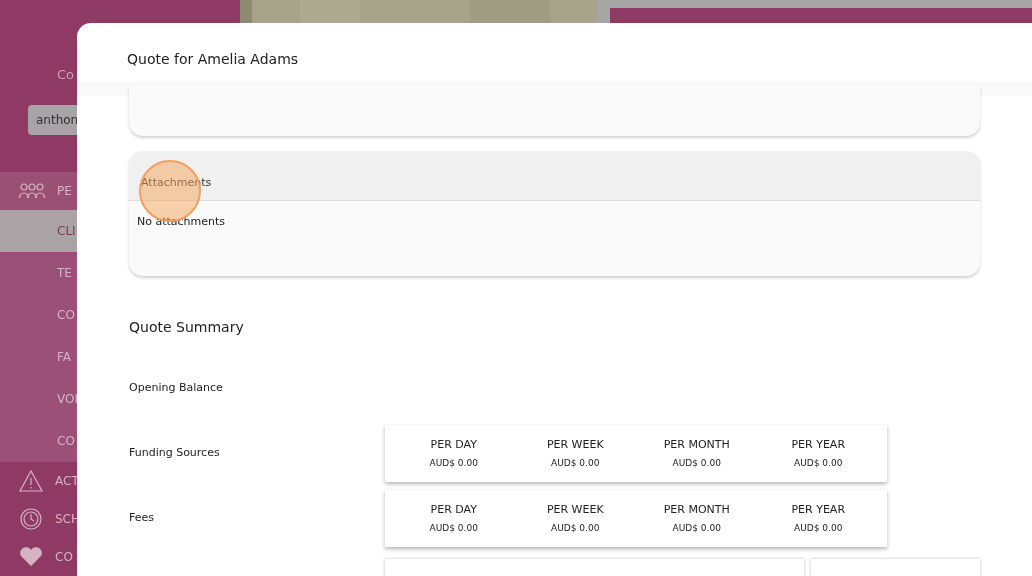 The height and width of the screenshot is (576, 1032). I want to click on row-label: Fees, so click(142, 518).